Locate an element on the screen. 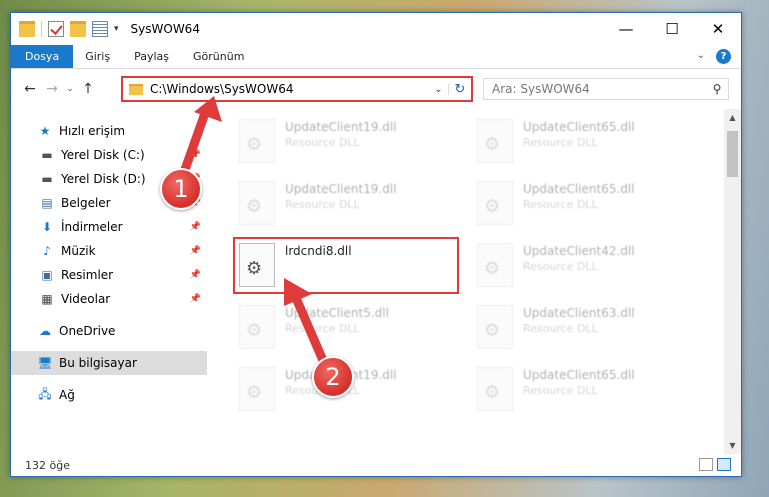 This screenshot has height=497, width=769. nav-item-pictures: ▣ Resimler 📌 is located at coordinates (109, 275).